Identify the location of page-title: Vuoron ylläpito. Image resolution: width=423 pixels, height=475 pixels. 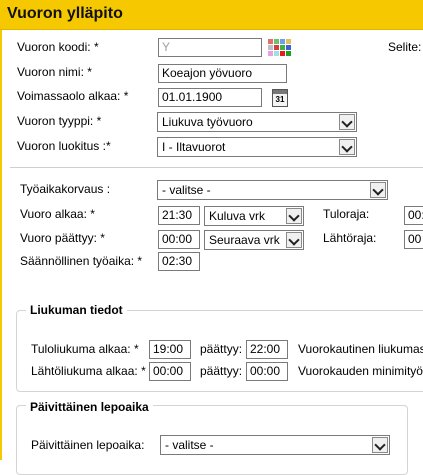
(65, 13).